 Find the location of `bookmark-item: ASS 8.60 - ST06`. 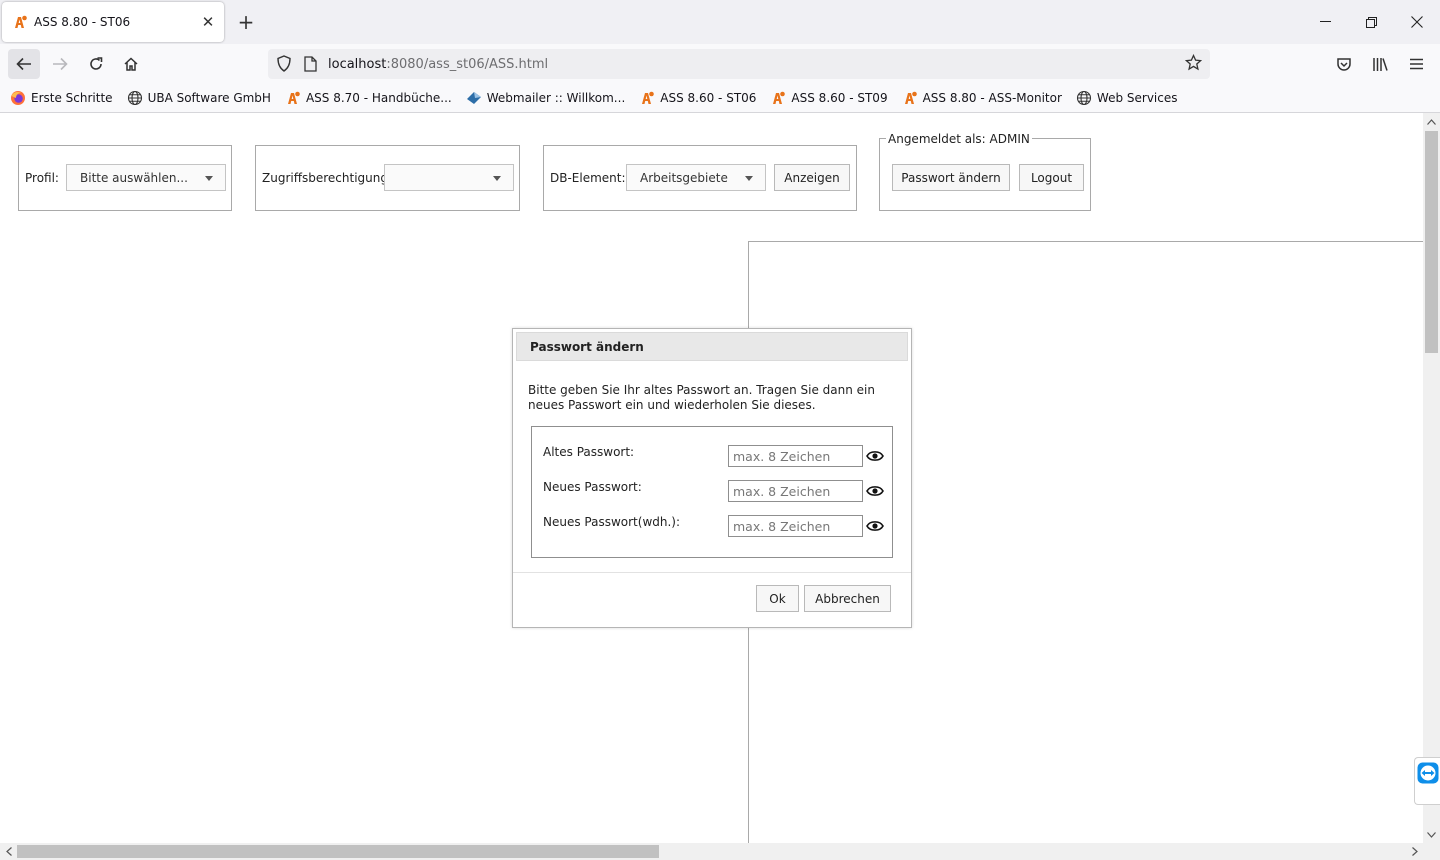

bookmark-item: ASS 8.60 - ST06 is located at coordinates (697, 98).